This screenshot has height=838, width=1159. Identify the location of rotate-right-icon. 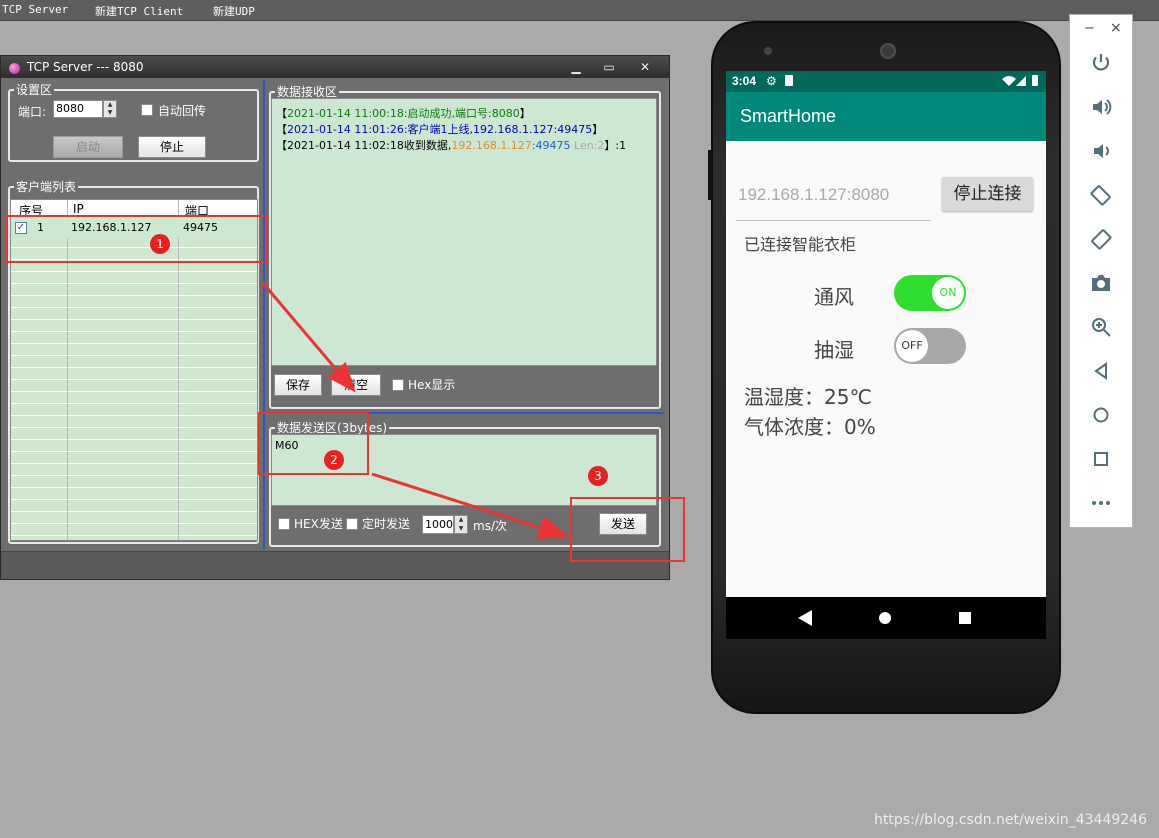
(1101, 239).